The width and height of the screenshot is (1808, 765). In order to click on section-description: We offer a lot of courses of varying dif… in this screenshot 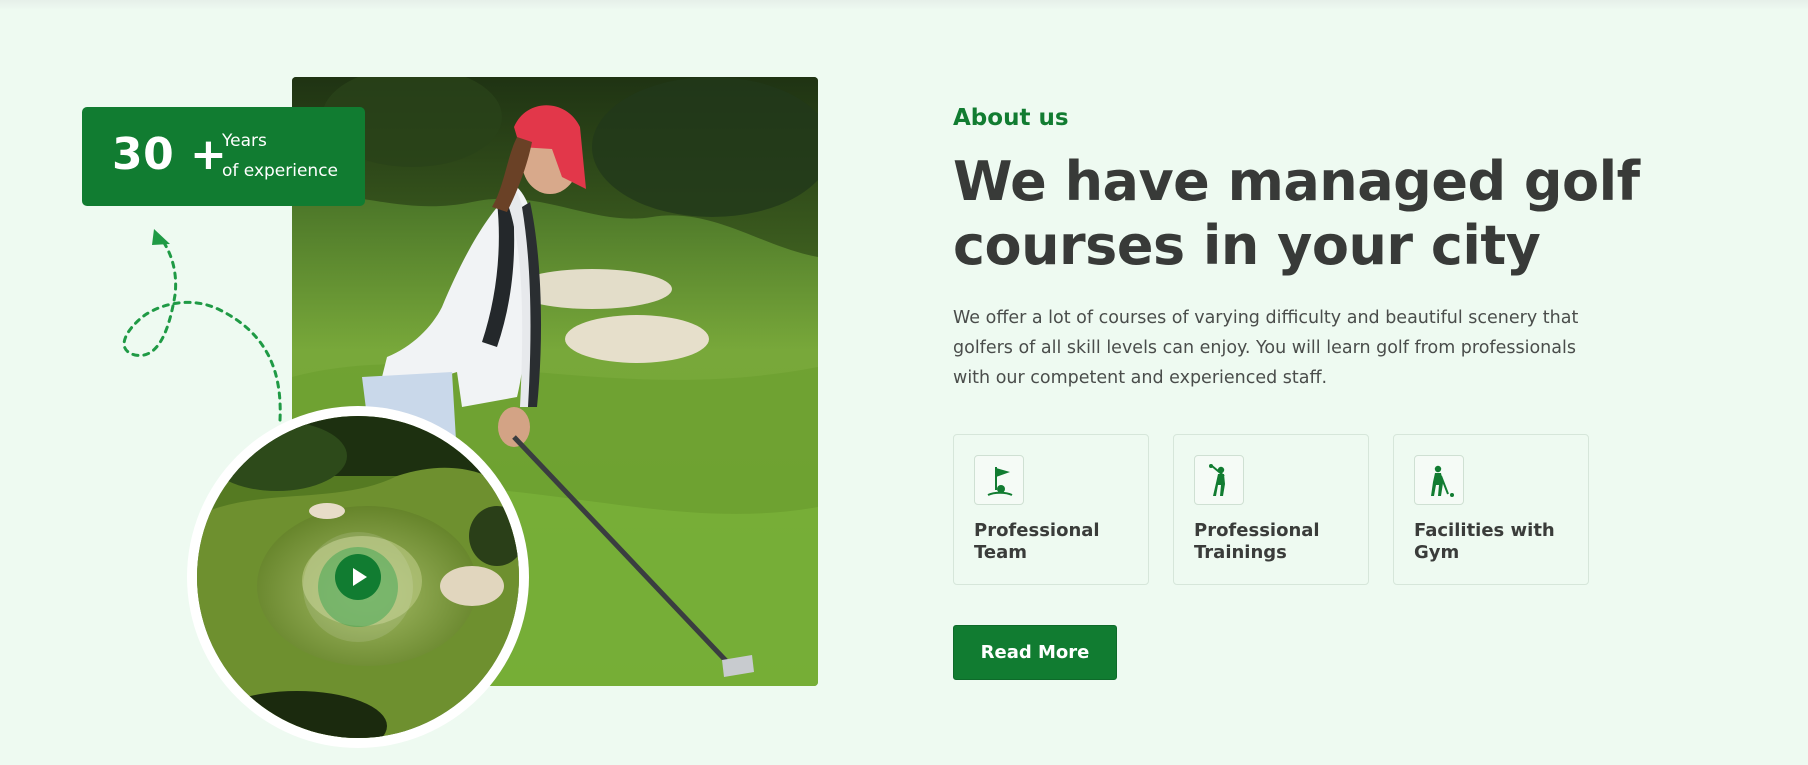, I will do `click(1266, 348)`.